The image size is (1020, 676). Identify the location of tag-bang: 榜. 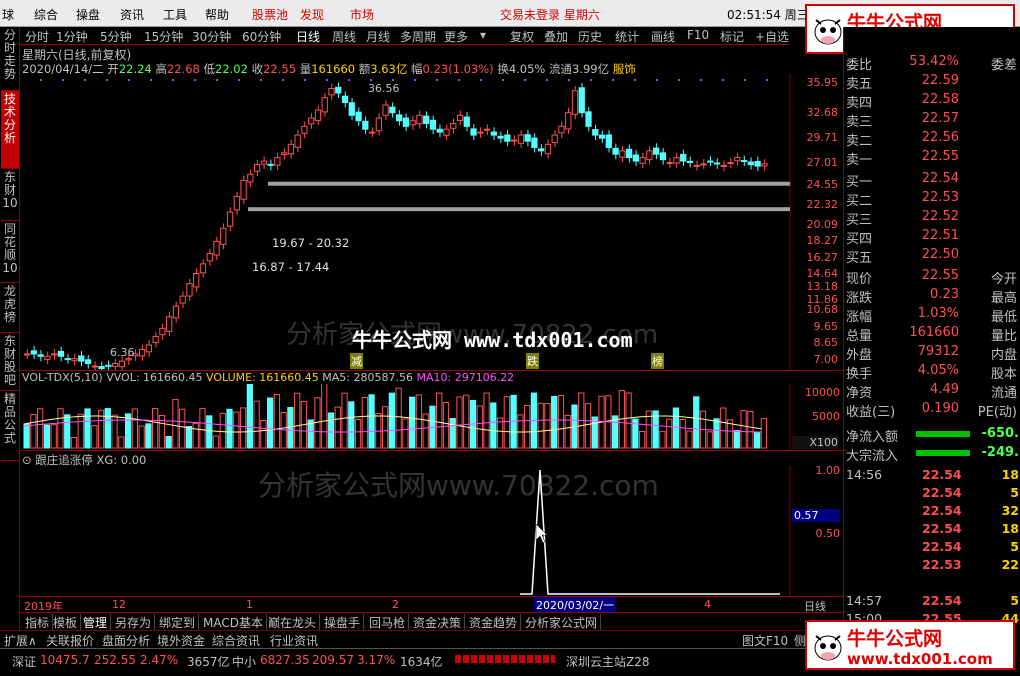
(657, 361).